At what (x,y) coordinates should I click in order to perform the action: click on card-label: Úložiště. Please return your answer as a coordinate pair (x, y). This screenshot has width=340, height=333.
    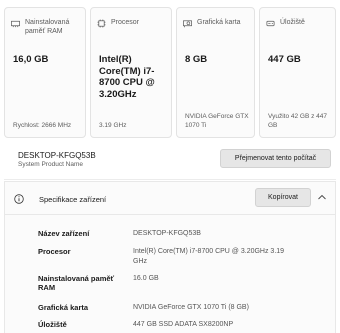
    Looking at the image, I should click on (292, 22).